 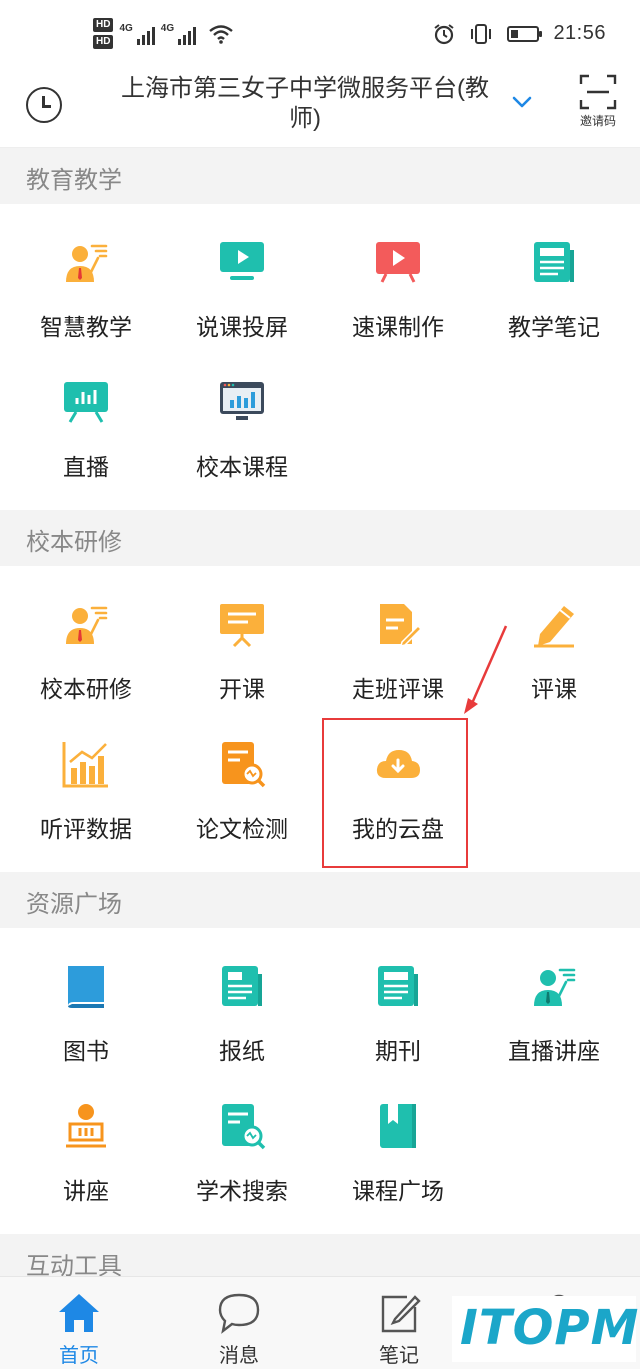 What do you see at coordinates (550, 1328) in the screenshot?
I see `watermark-text: ITOPM` at bounding box center [550, 1328].